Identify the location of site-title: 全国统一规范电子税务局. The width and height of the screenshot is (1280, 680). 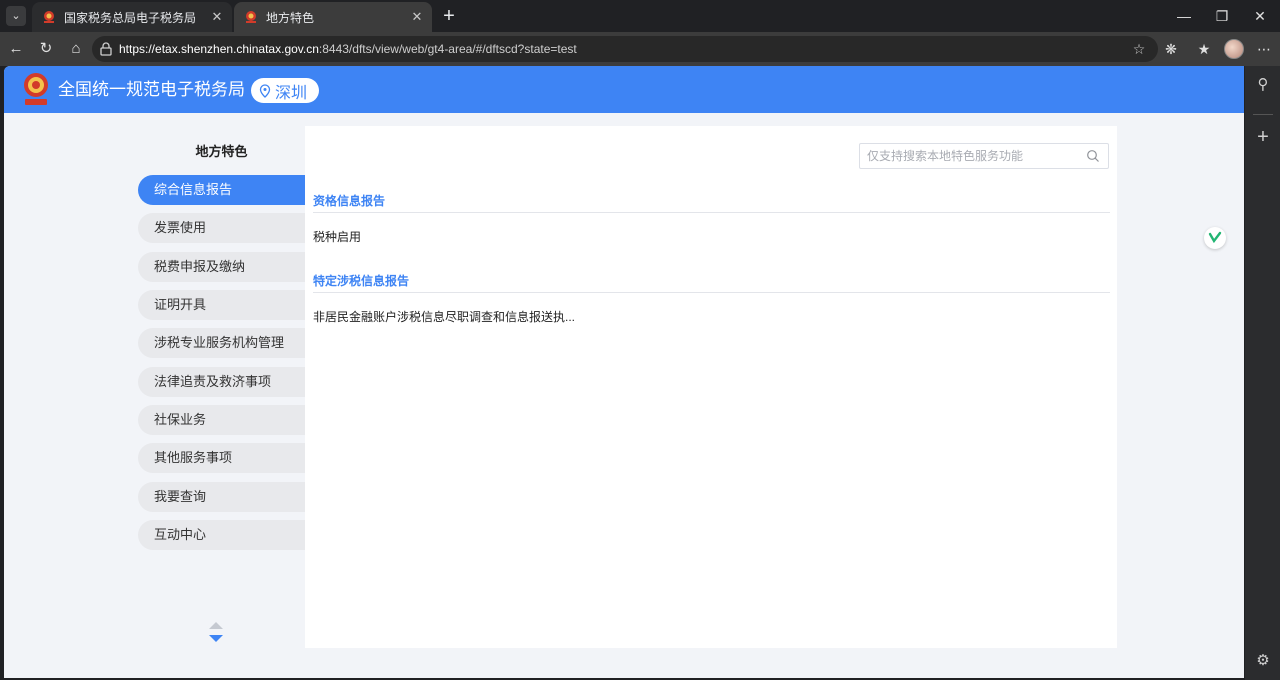
(151, 89).